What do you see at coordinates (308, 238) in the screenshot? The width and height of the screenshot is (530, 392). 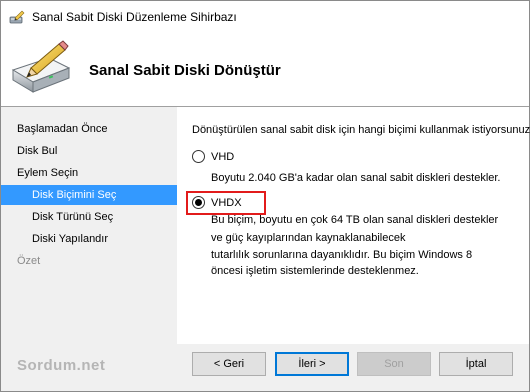 I see `vhdx-description-line-2: ve güç kayıplarından kaynaklanabilecek` at bounding box center [308, 238].